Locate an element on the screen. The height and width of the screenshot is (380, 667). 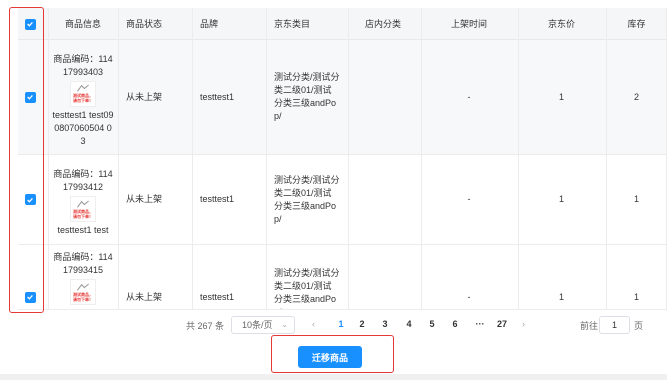
page-3: 3 is located at coordinates (385, 324).